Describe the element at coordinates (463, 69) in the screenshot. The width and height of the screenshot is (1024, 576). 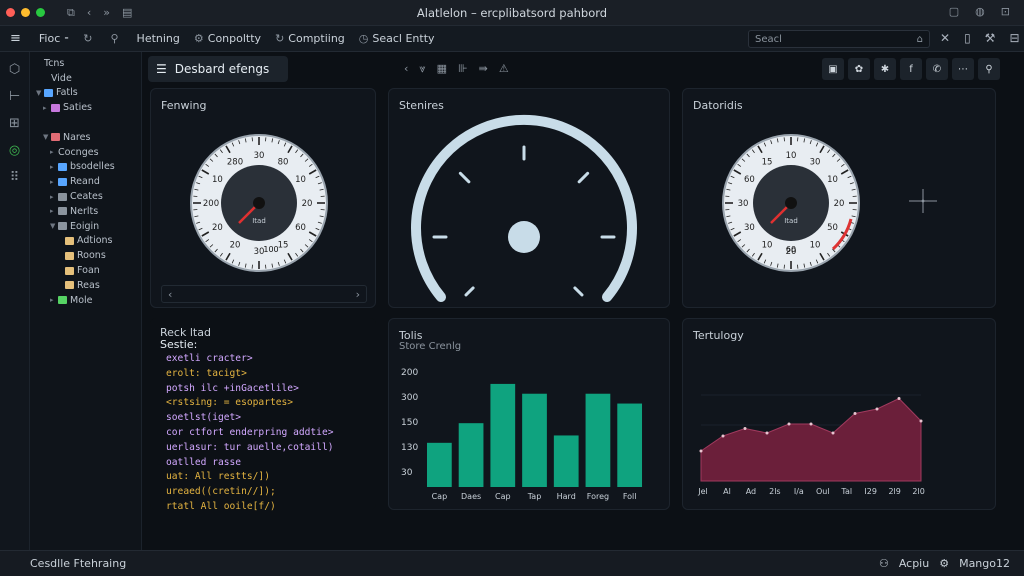
I see `columns-icon: ⊪` at that location.